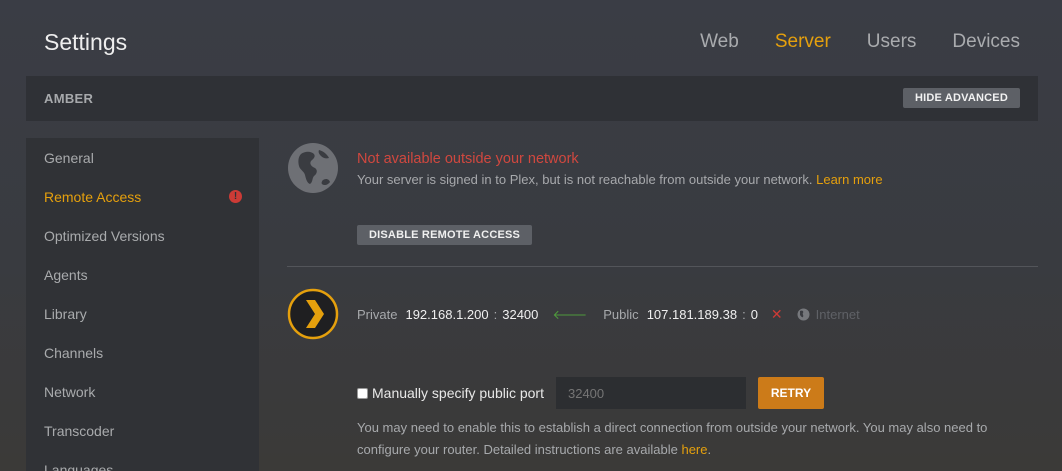  I want to click on internet-label: Internet, so click(837, 314).